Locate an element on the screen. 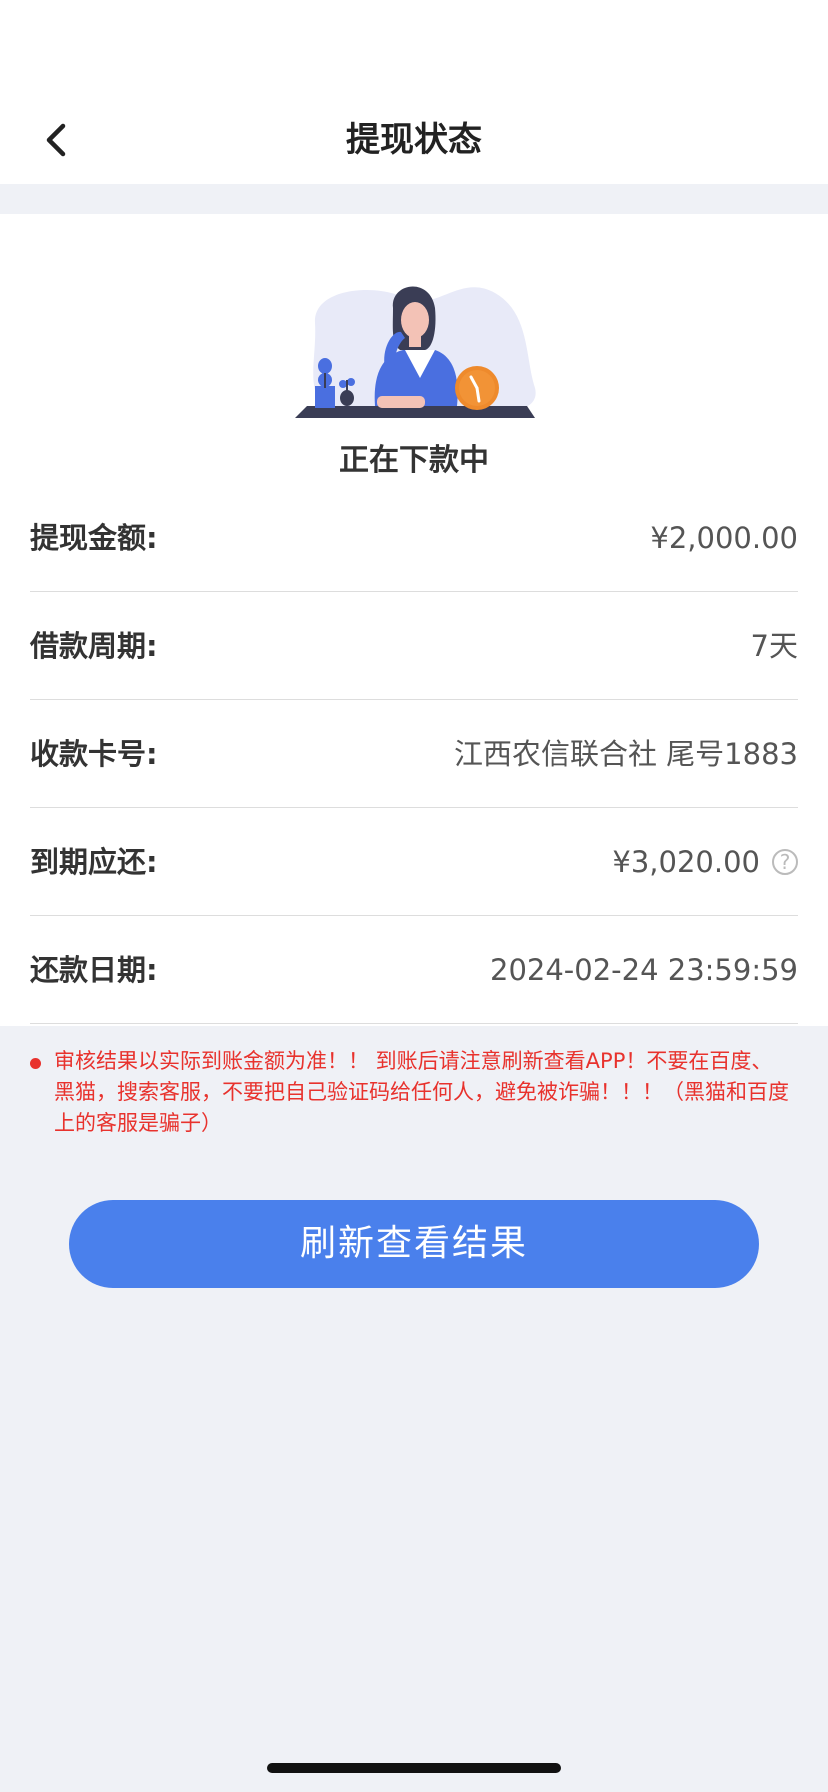 The height and width of the screenshot is (1792, 828). detail-value: ¥2,000.00 is located at coordinates (724, 538).